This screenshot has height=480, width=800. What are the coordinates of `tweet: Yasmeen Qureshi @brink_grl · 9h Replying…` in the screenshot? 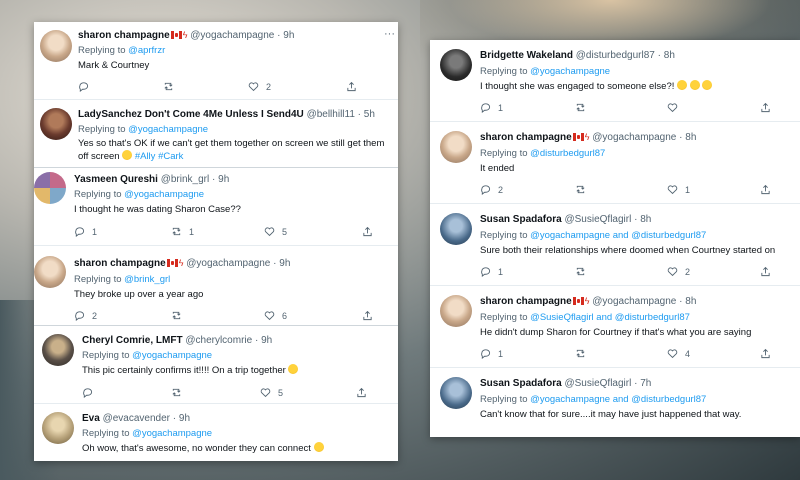 It's located at (216, 207).